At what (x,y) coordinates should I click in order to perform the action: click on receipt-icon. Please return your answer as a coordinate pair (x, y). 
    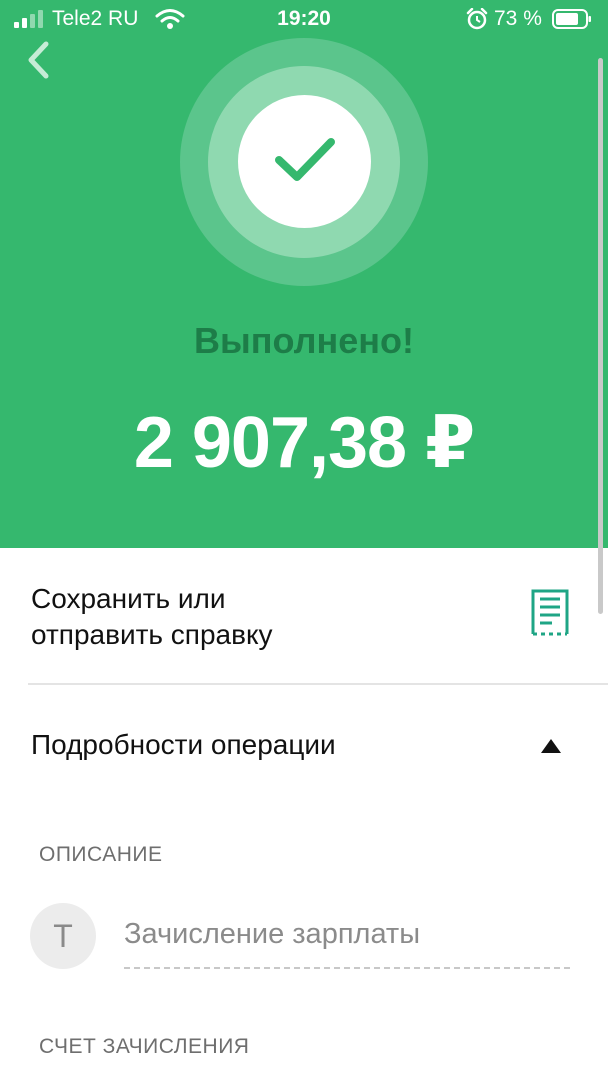
    Looking at the image, I should click on (550, 612).